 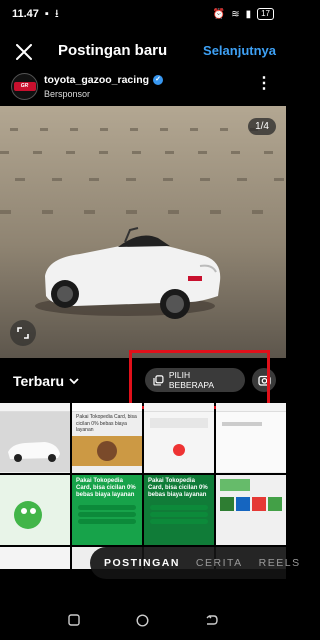 I want to click on username-row: toyota_gazoo_racing ✓, so click(x=104, y=80).